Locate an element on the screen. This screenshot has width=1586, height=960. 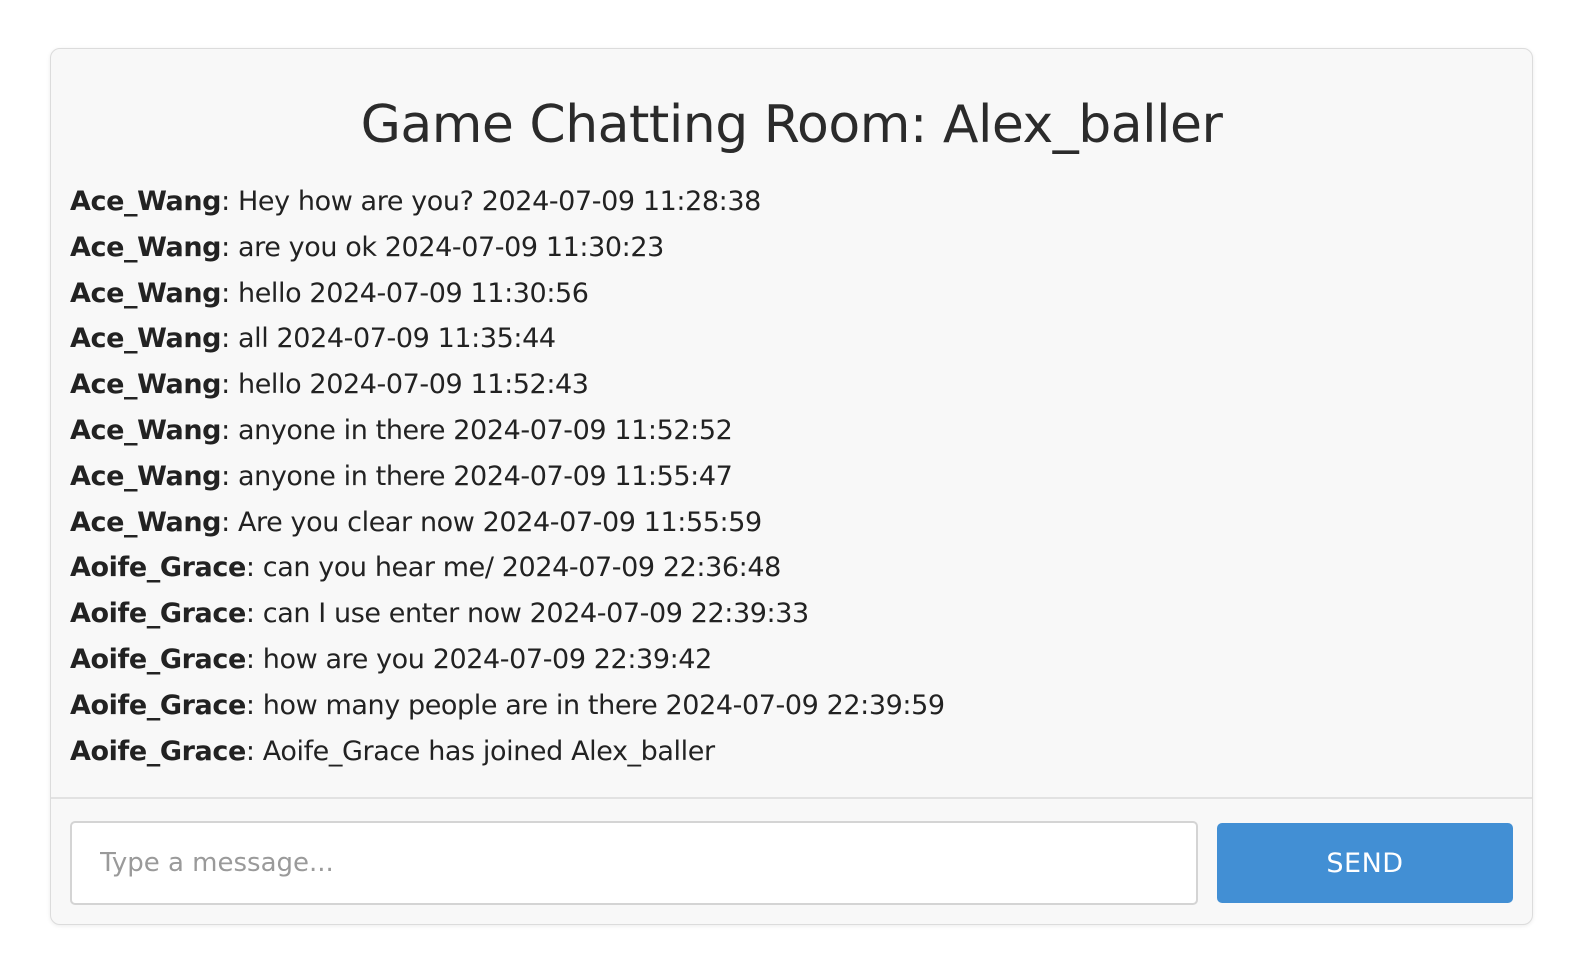
send-button: SEND is located at coordinates (1365, 863).